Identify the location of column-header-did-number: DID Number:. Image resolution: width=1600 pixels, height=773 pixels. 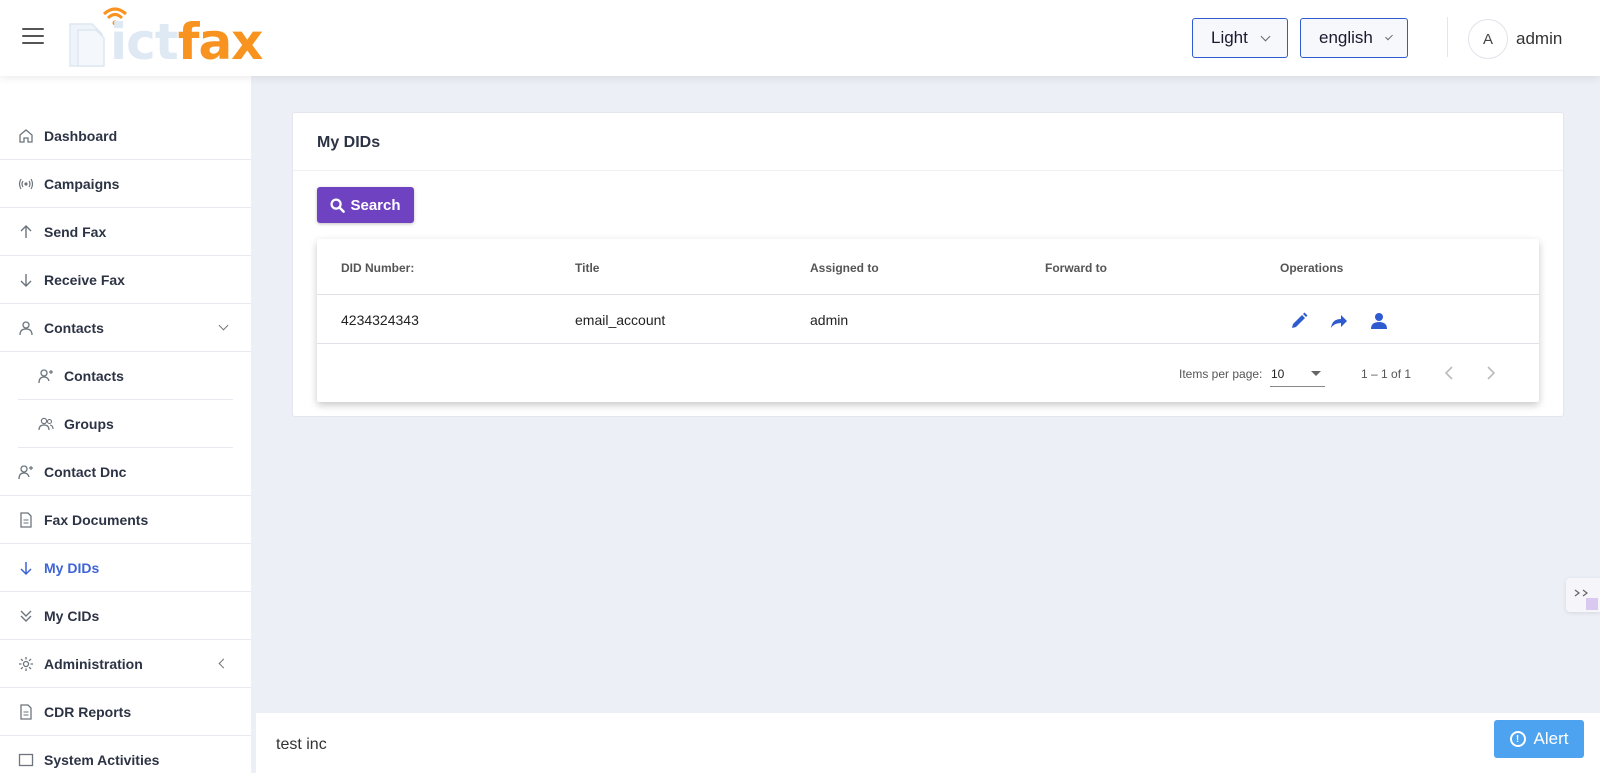
(377, 268).